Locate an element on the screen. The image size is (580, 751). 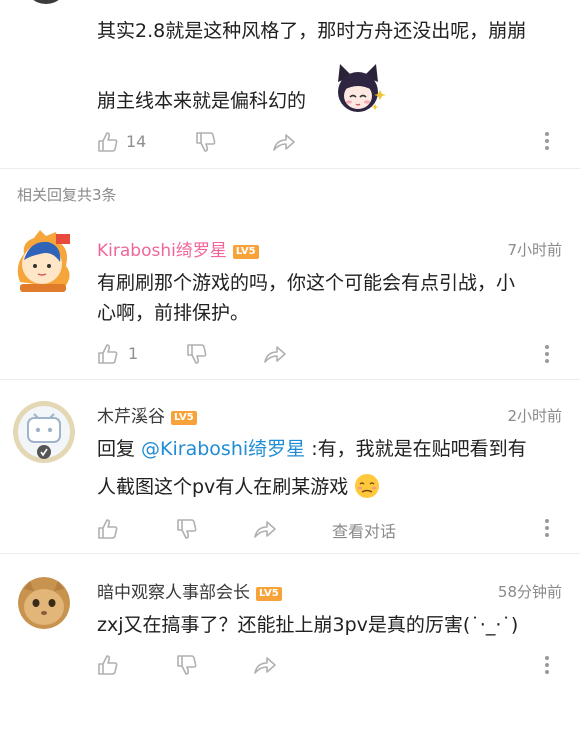
reply-text: :有，我就是在贴吧看到有 is located at coordinates (416, 449).